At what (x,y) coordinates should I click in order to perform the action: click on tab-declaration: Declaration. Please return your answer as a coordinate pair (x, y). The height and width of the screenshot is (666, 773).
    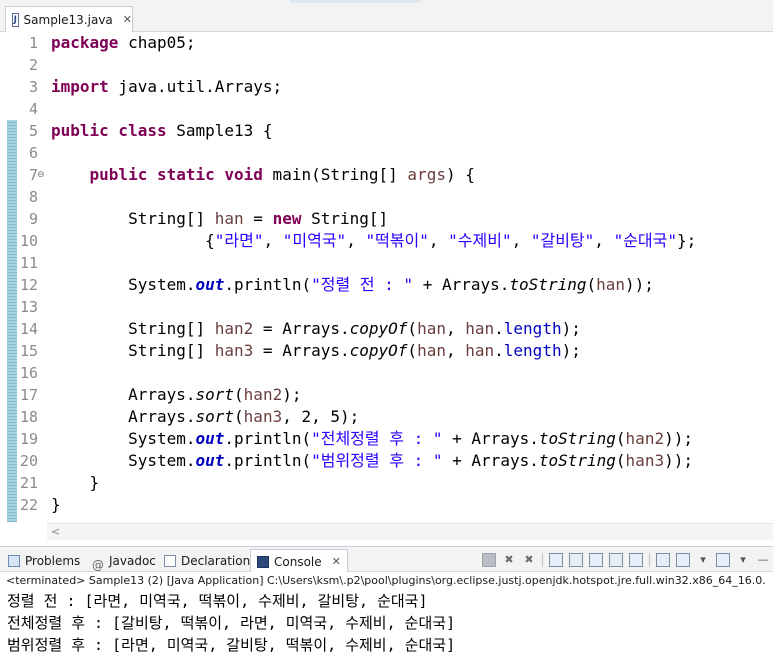
    Looking at the image, I should click on (207, 561).